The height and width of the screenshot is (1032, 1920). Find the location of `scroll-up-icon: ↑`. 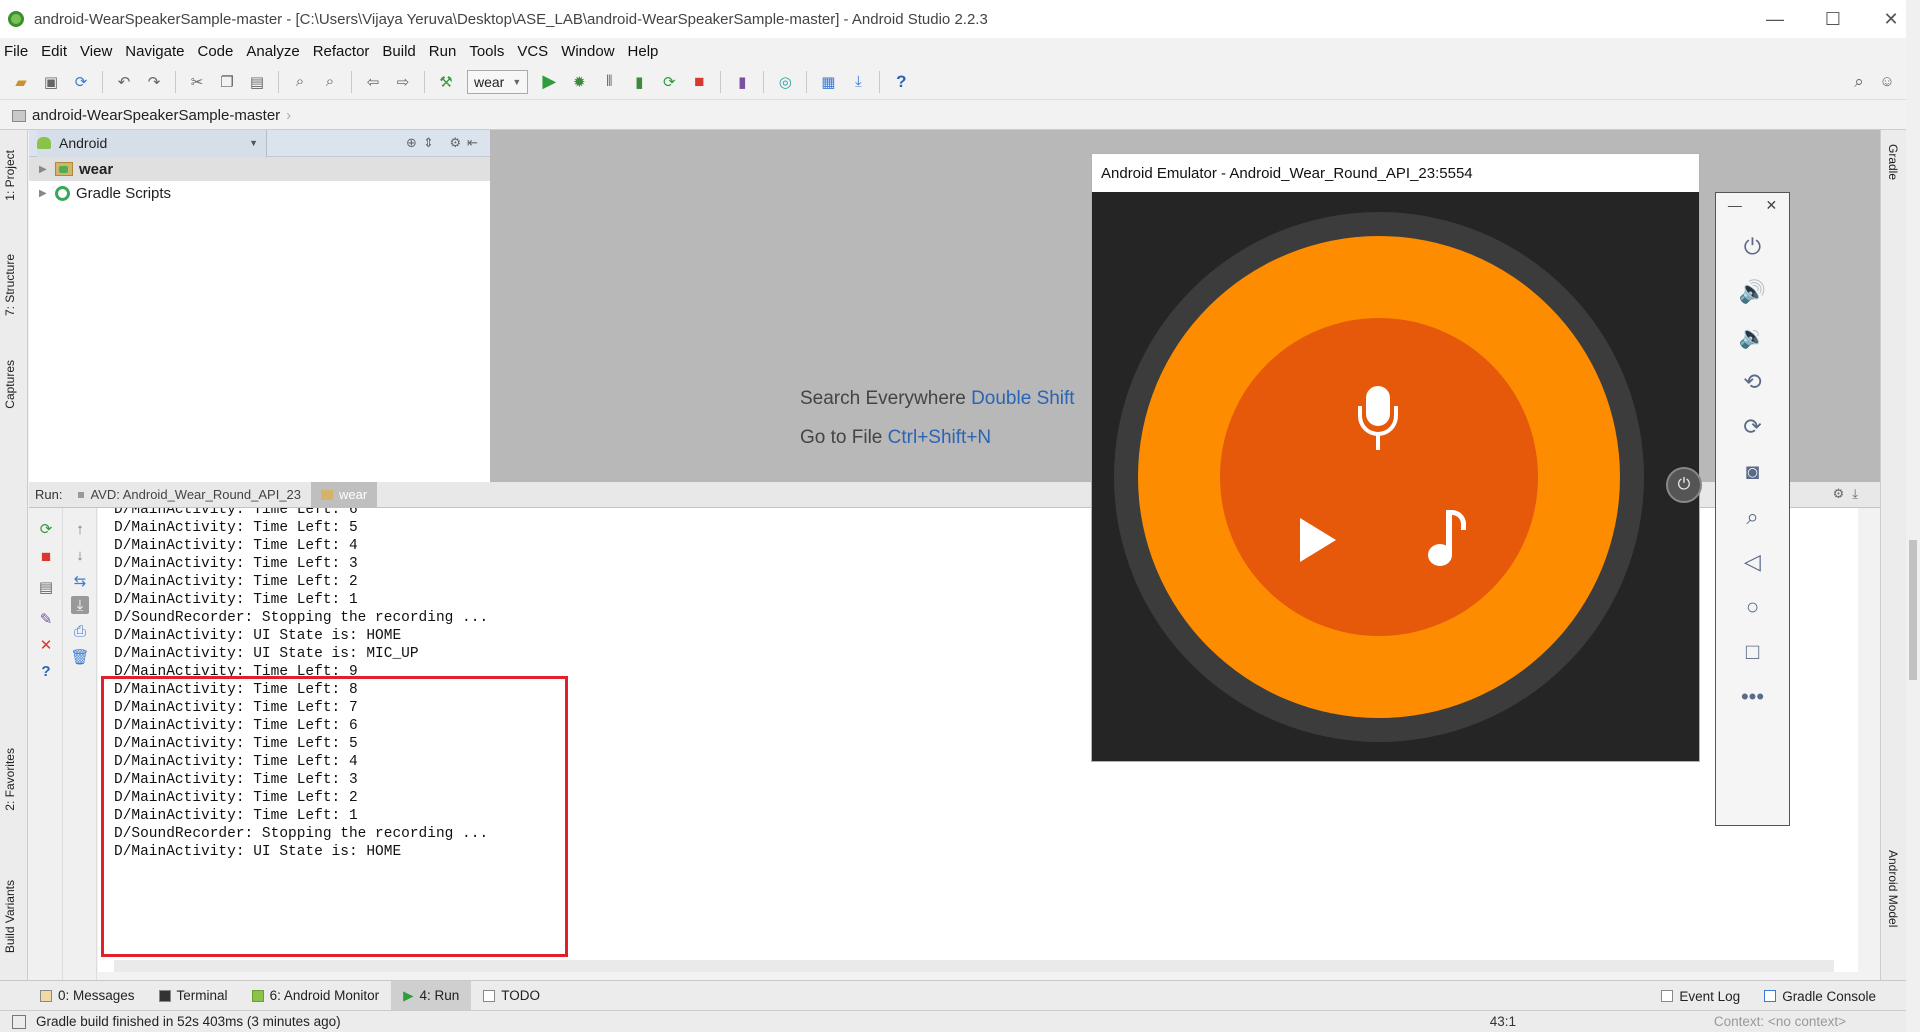

scroll-up-icon: ↑ is located at coordinates (80, 529).